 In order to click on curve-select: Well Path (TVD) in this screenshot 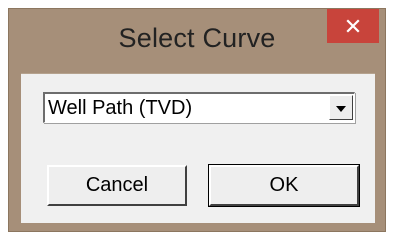, I will do `click(199, 107)`.